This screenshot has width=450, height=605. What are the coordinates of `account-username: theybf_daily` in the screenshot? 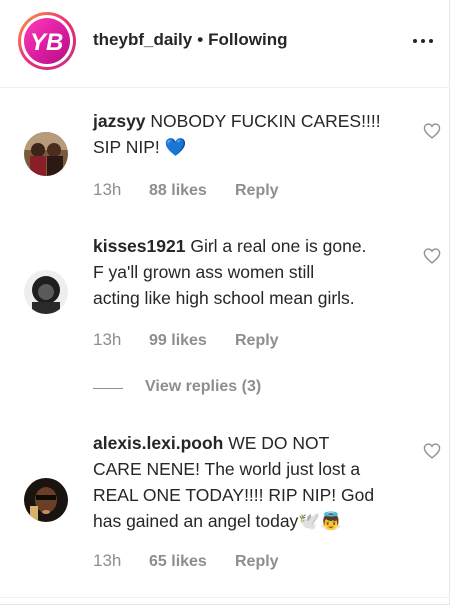 It's located at (142, 39).